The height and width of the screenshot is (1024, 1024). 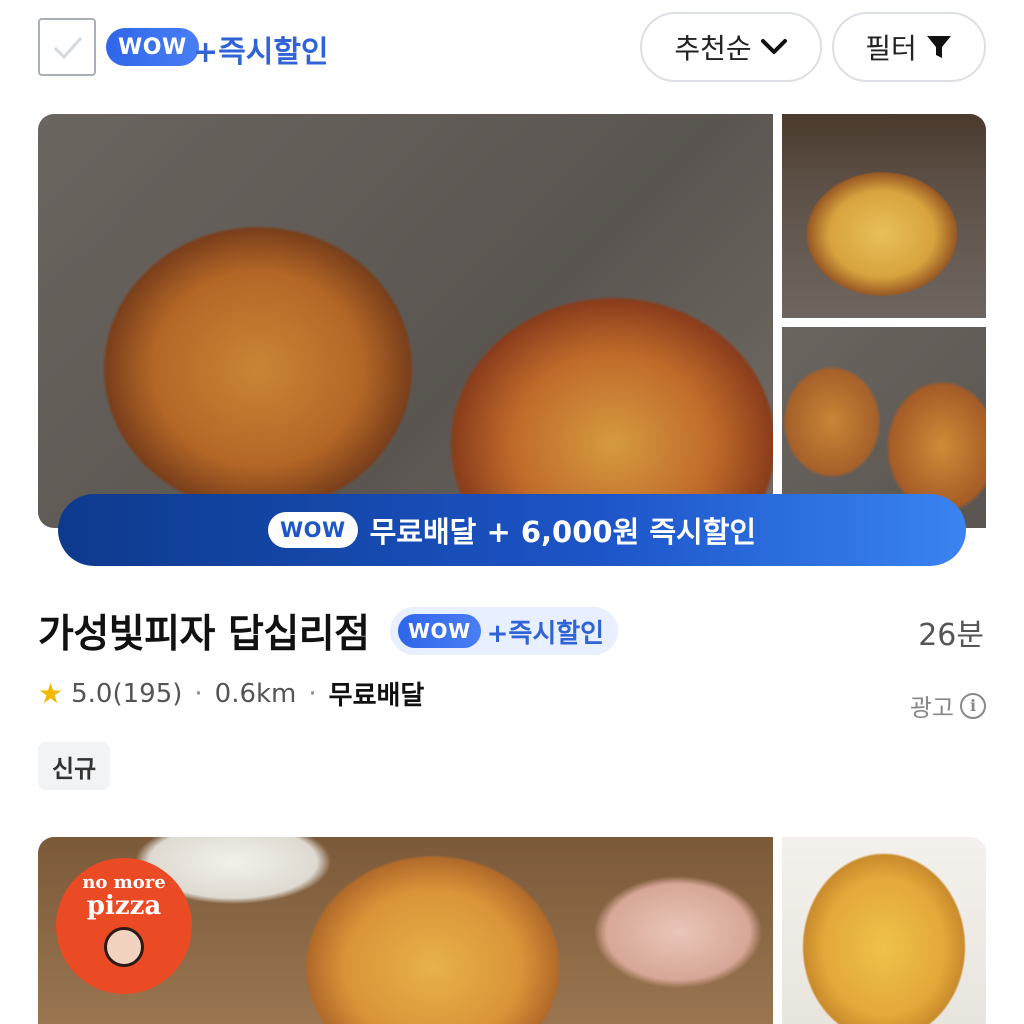 What do you see at coordinates (973, 705) in the screenshot?
I see `info-icon: i` at bounding box center [973, 705].